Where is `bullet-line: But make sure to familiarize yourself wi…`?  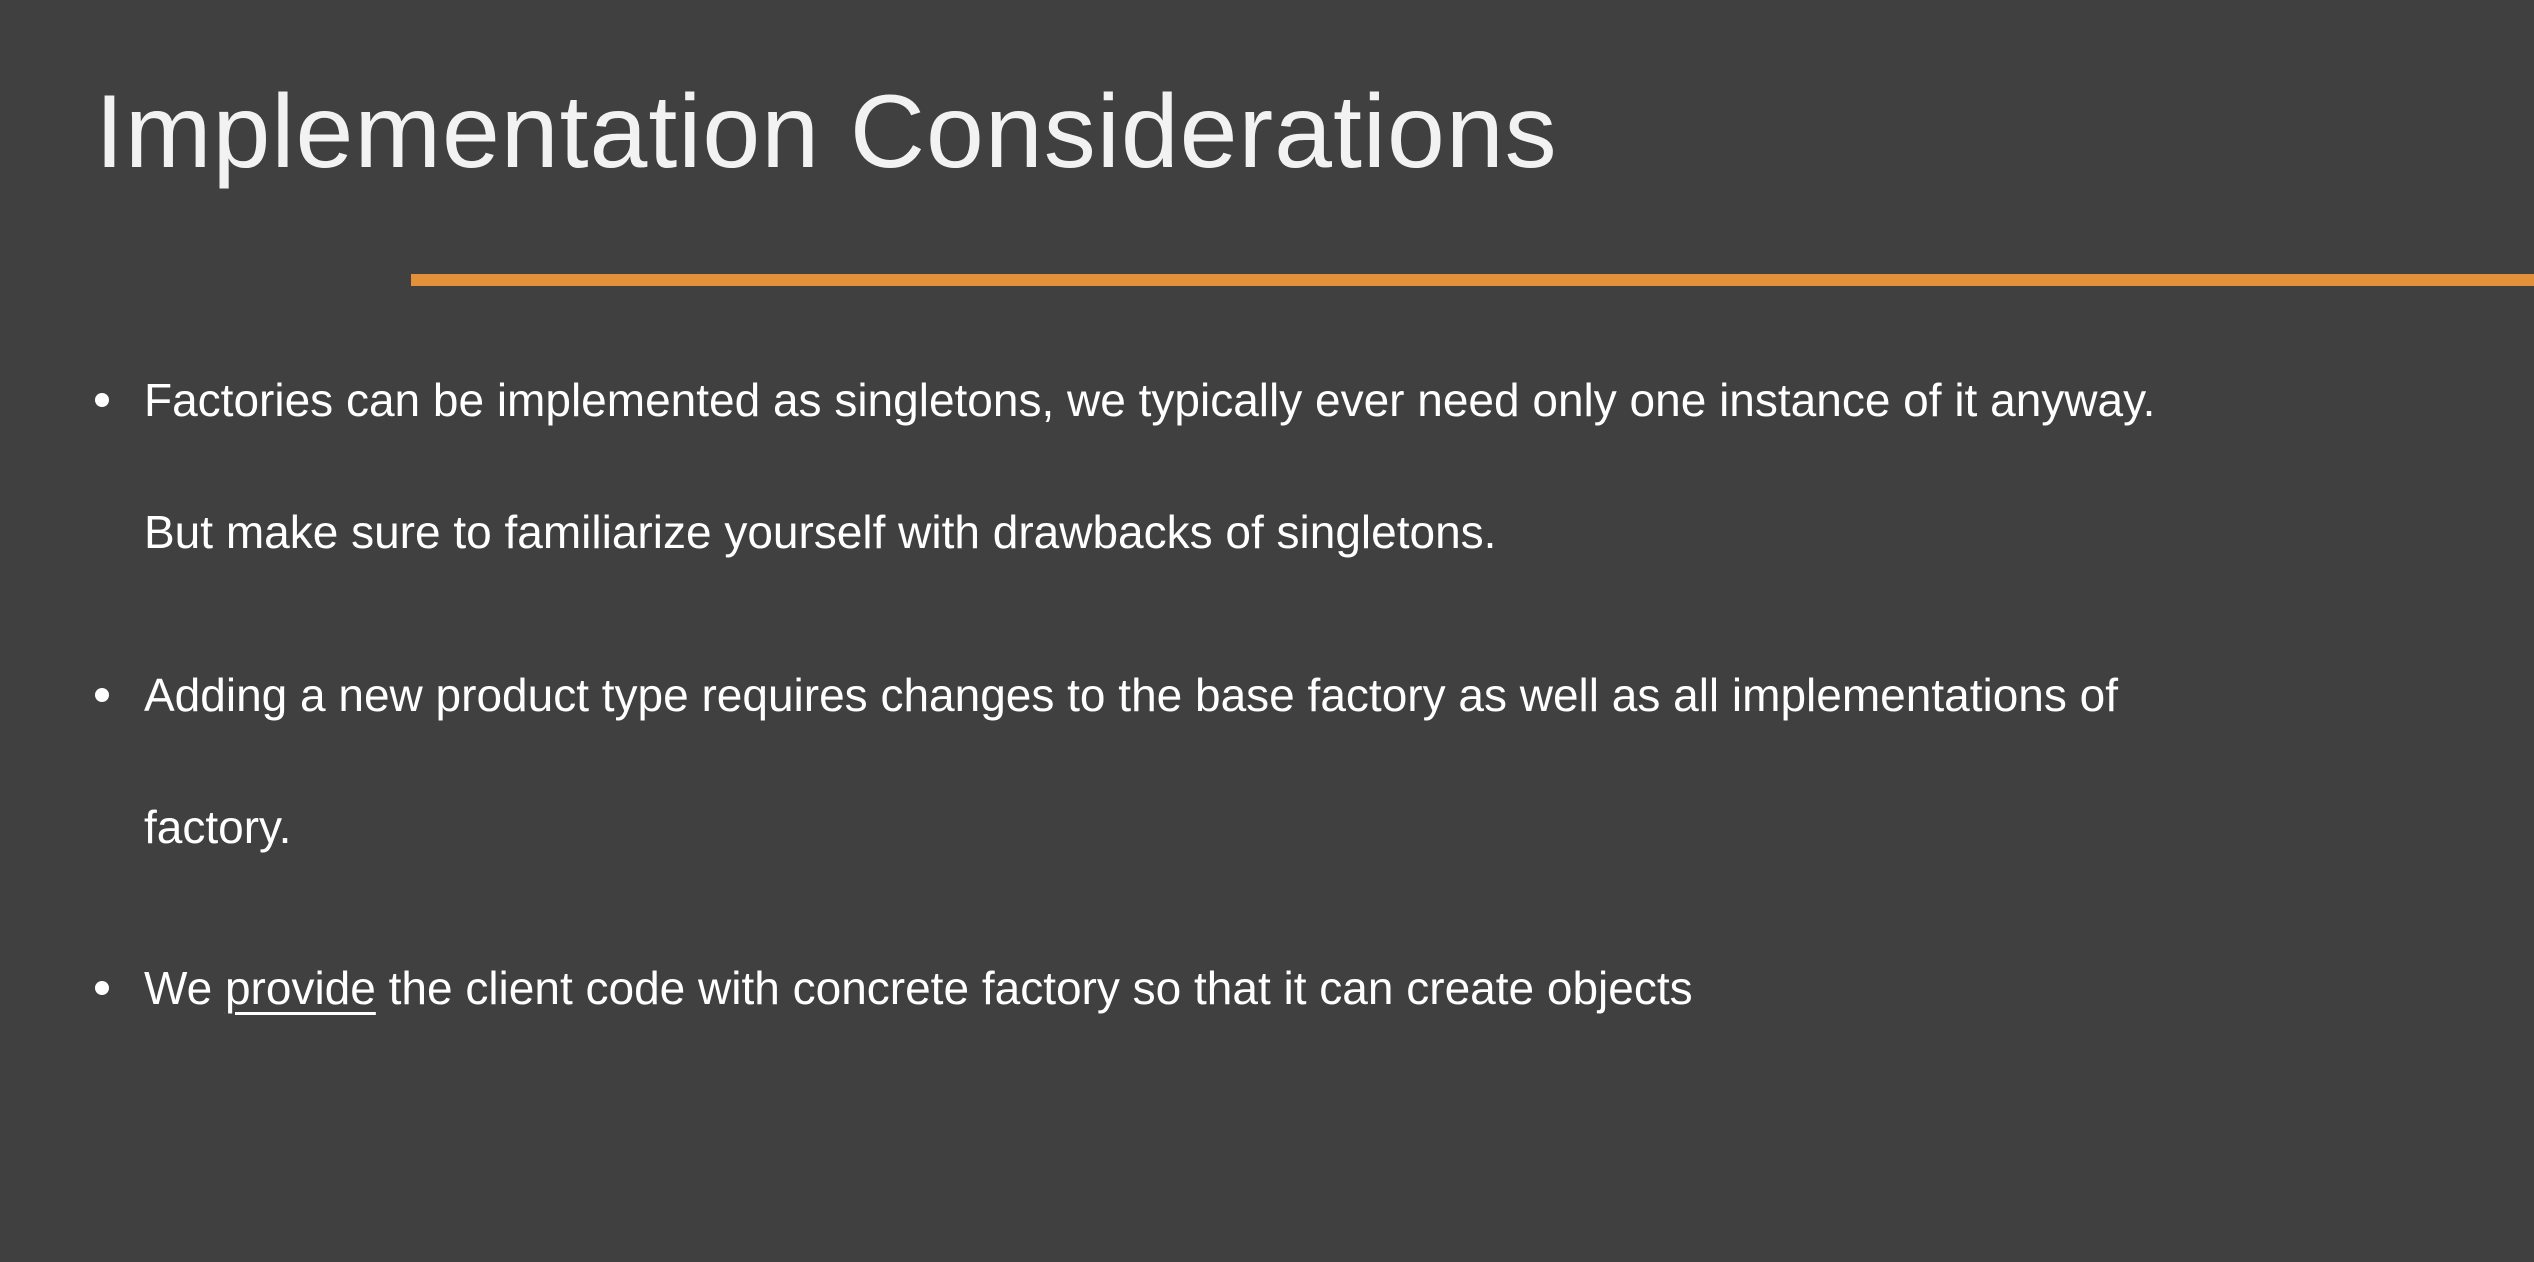
bullet-line: But make sure to familiarize yourself wi… is located at coordinates (820, 532).